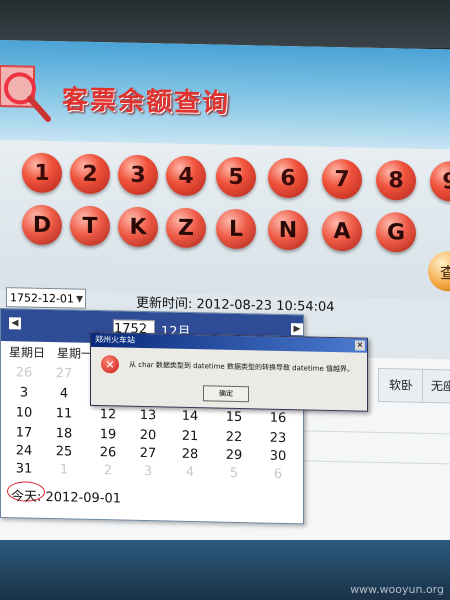  What do you see at coordinates (186, 228) in the screenshot?
I see `key-z: Z` at bounding box center [186, 228].